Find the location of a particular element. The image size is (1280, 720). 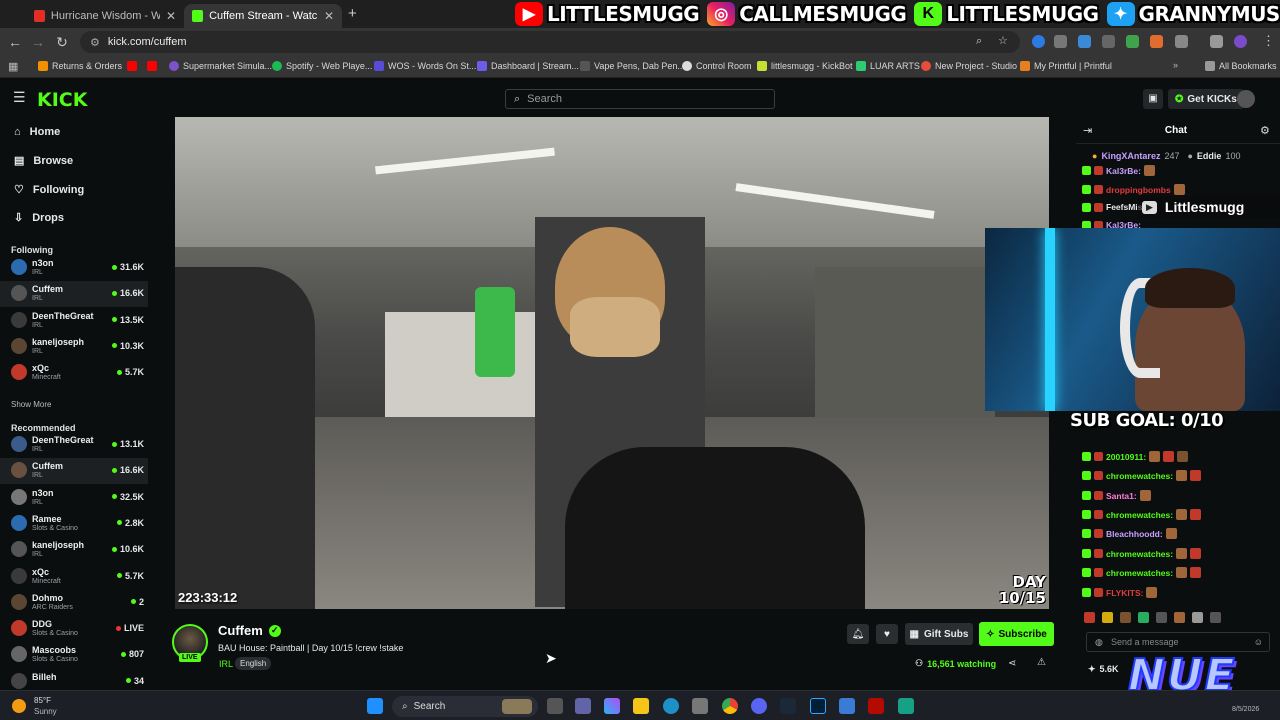

extensions-puzzle-icon is located at coordinates (1181, 41).